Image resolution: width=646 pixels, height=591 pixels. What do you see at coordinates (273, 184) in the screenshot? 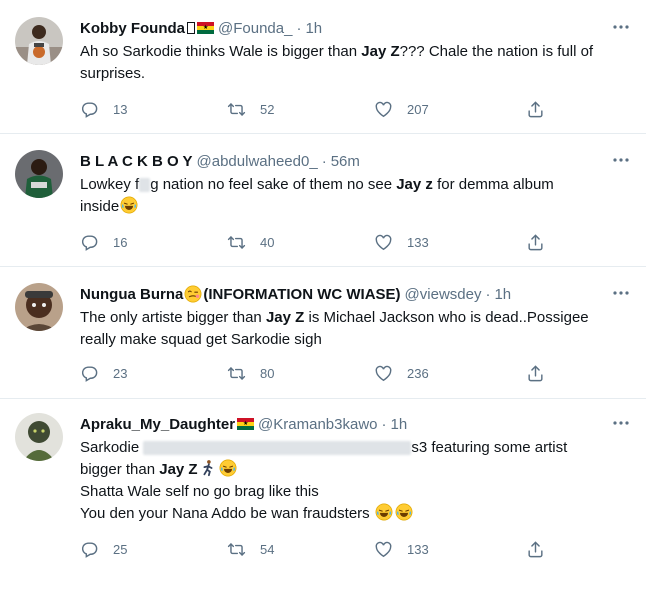
I see `text-segment: g nation no feel sake of them no see` at bounding box center [273, 184].